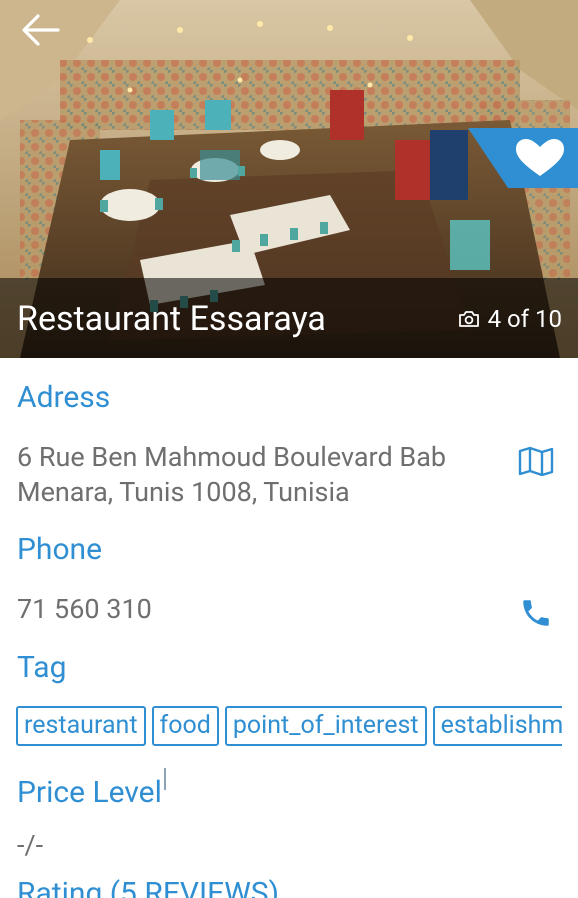 The image size is (578, 898). What do you see at coordinates (42, 32) in the screenshot?
I see `arrow-left-icon` at bounding box center [42, 32].